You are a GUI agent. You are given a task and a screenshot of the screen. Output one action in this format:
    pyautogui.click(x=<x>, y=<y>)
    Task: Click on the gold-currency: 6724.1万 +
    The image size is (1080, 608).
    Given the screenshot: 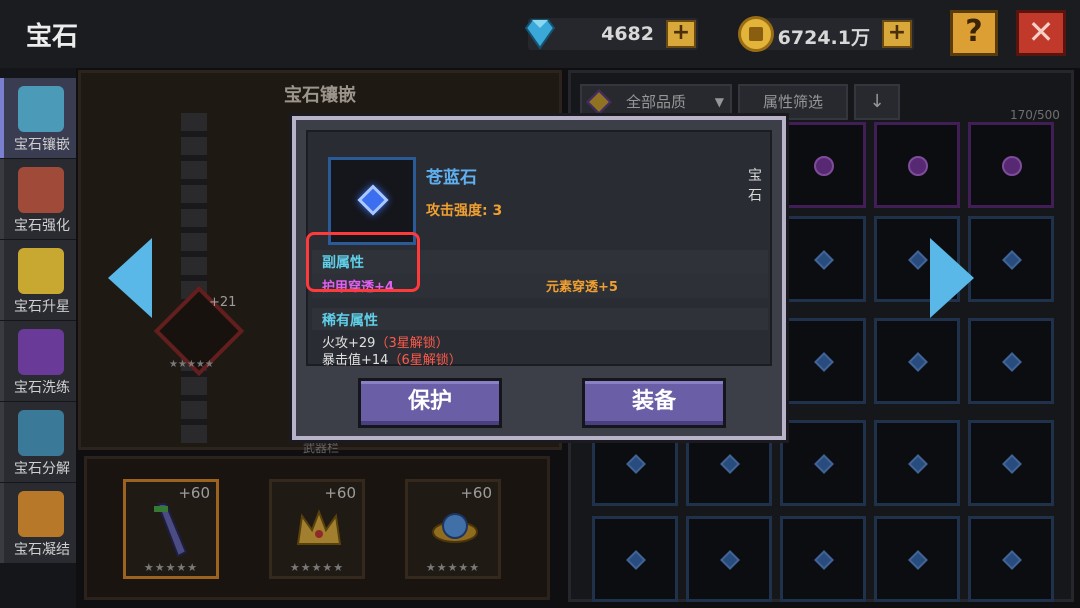 What is the action you would take?
    pyautogui.click(x=826, y=34)
    